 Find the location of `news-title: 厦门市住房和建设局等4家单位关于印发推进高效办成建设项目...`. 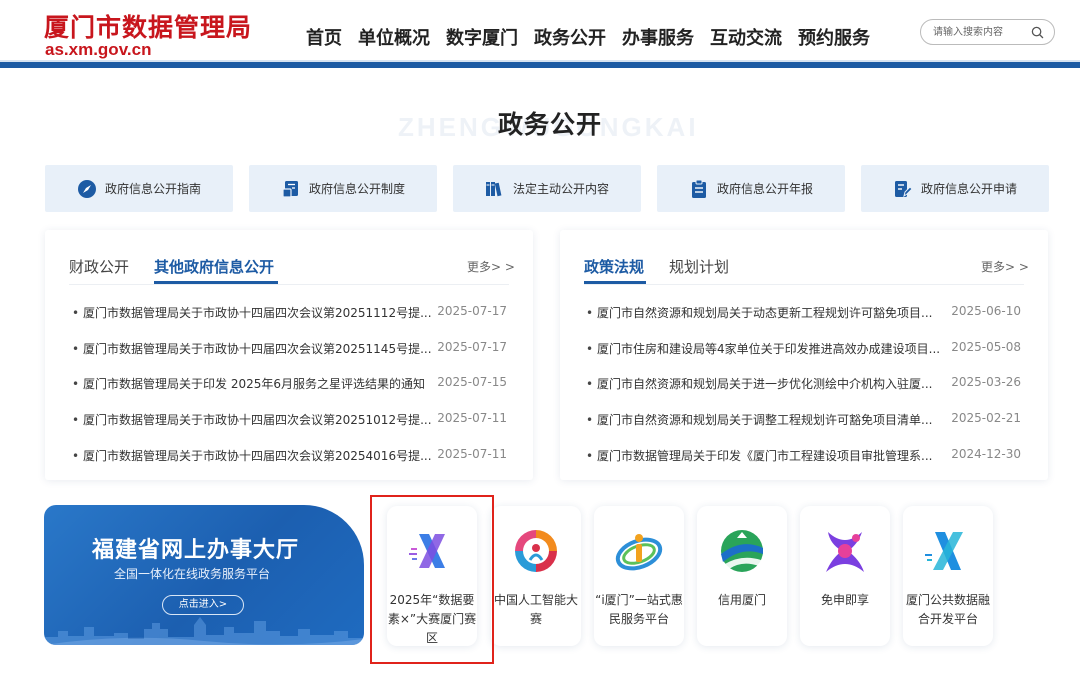

news-title: 厦门市住房和建设局等4家单位关于印发推进高效办成建设项目... is located at coordinates (769, 349).